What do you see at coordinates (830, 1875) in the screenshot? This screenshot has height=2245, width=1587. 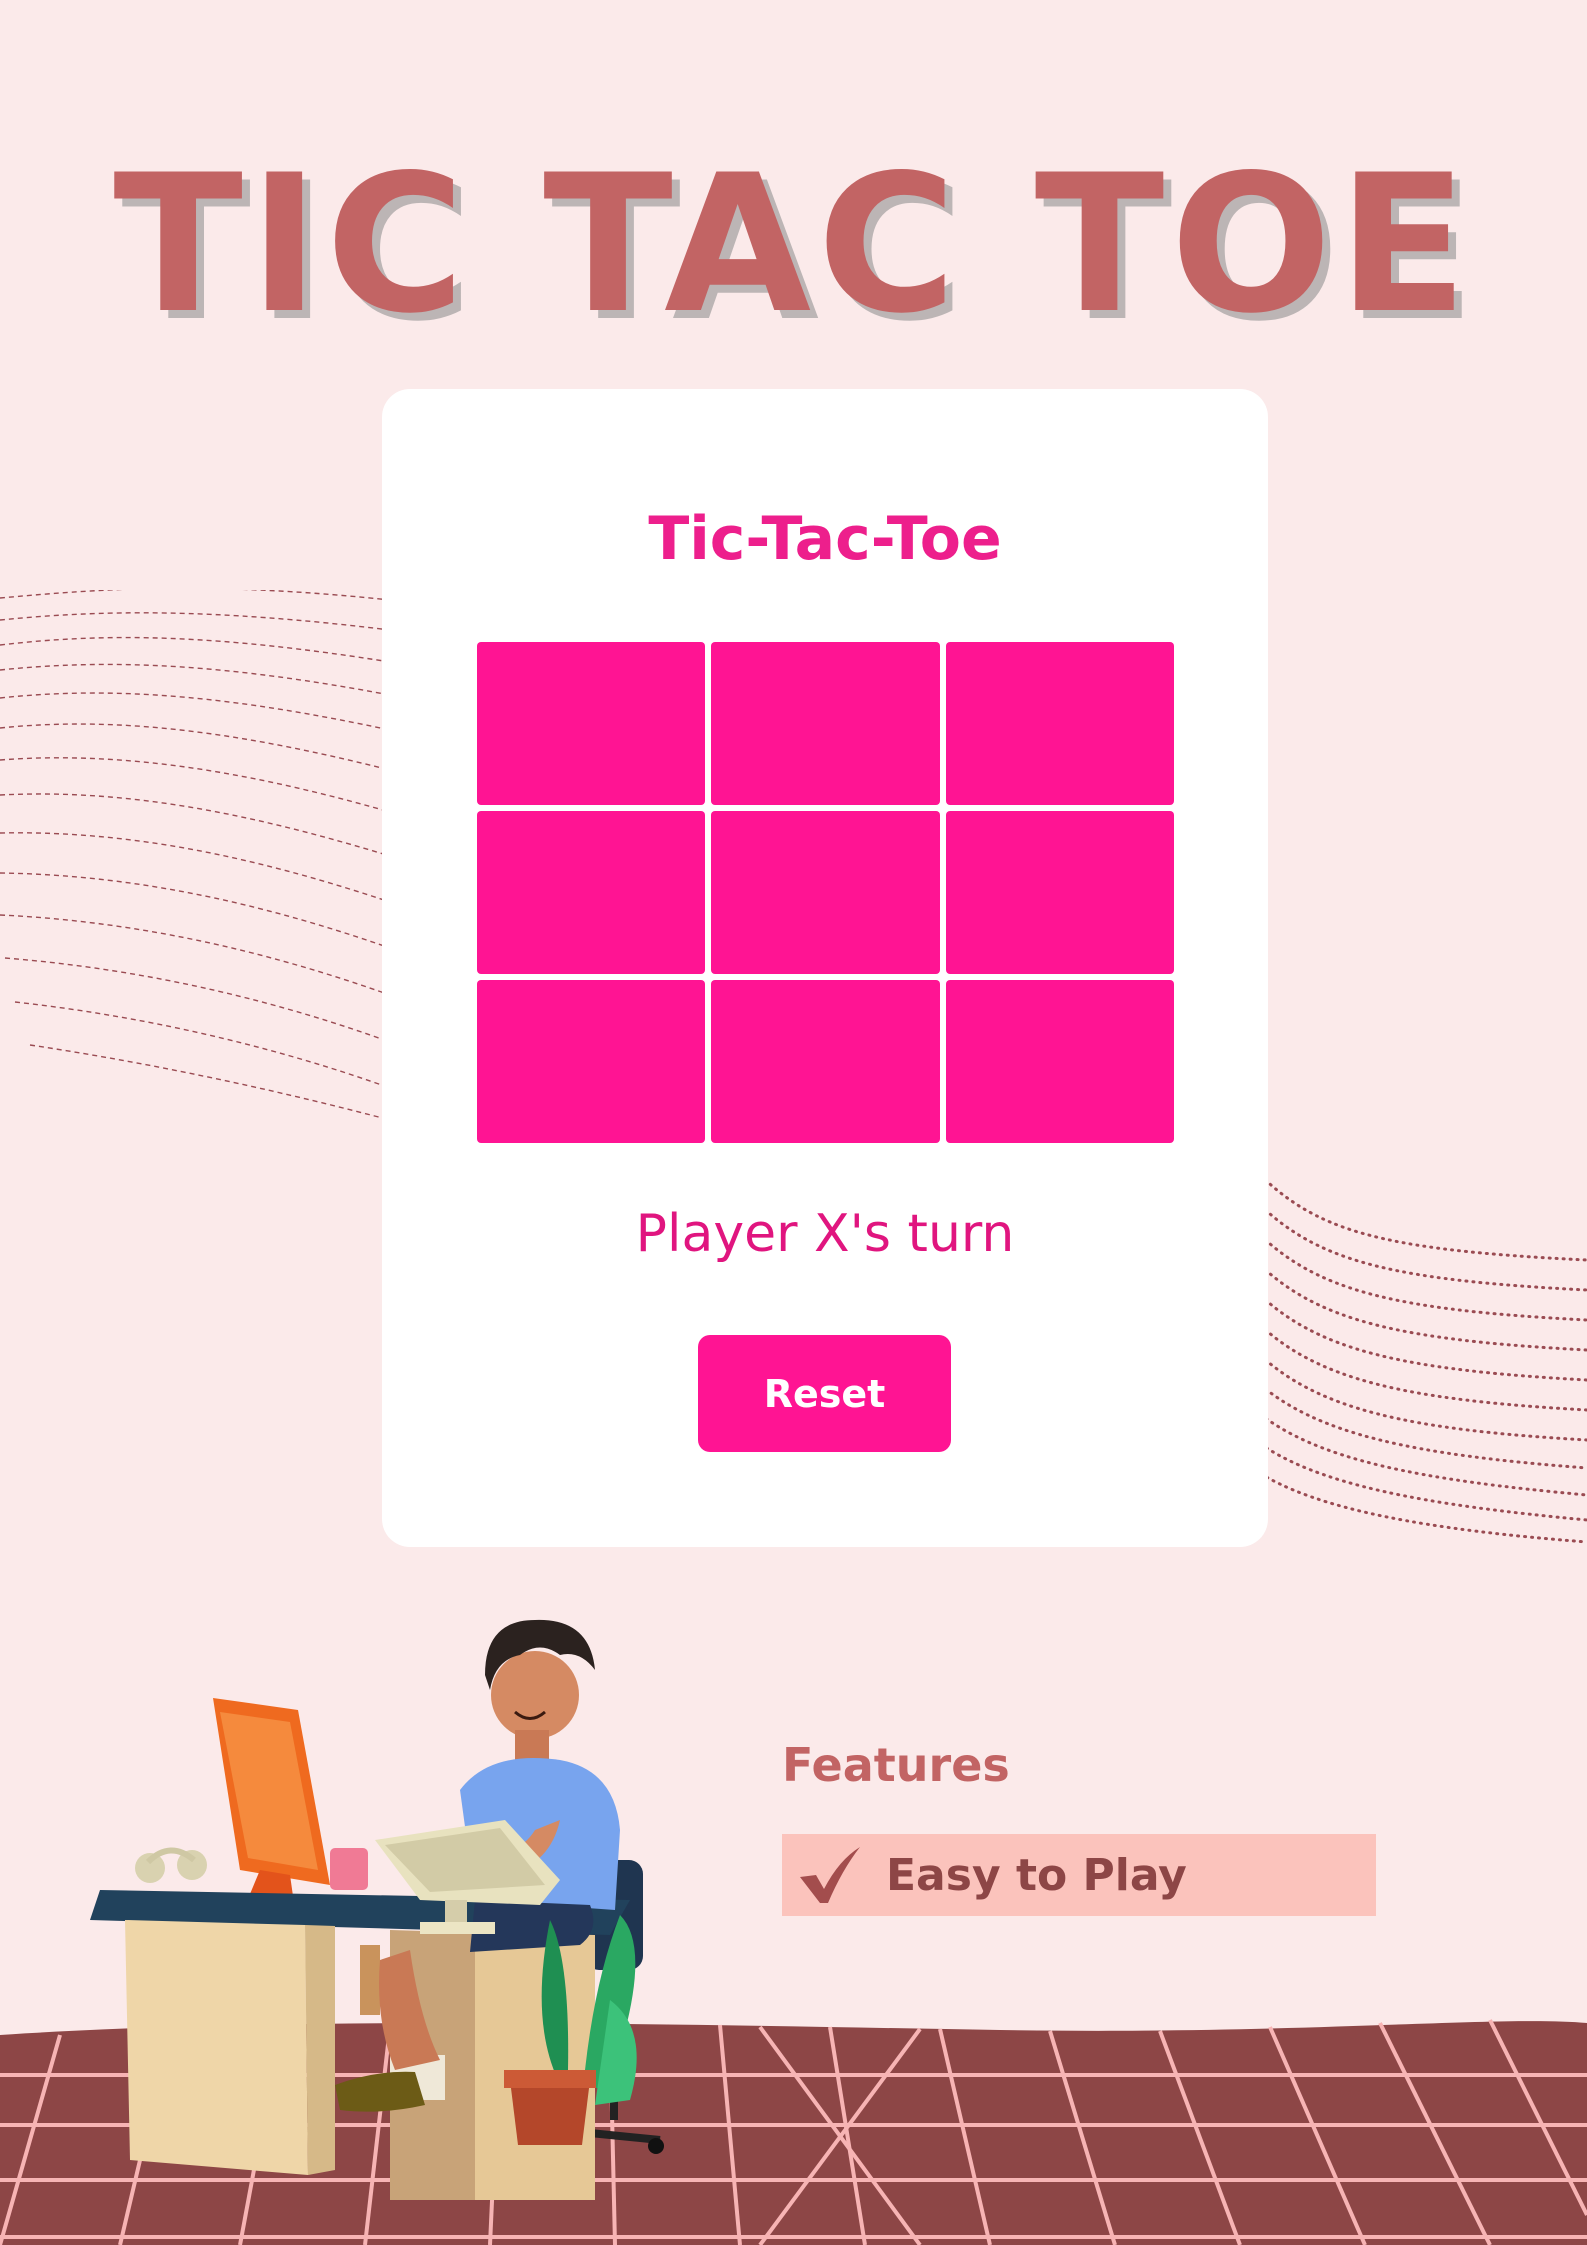 I see `checkmark-icon` at bounding box center [830, 1875].